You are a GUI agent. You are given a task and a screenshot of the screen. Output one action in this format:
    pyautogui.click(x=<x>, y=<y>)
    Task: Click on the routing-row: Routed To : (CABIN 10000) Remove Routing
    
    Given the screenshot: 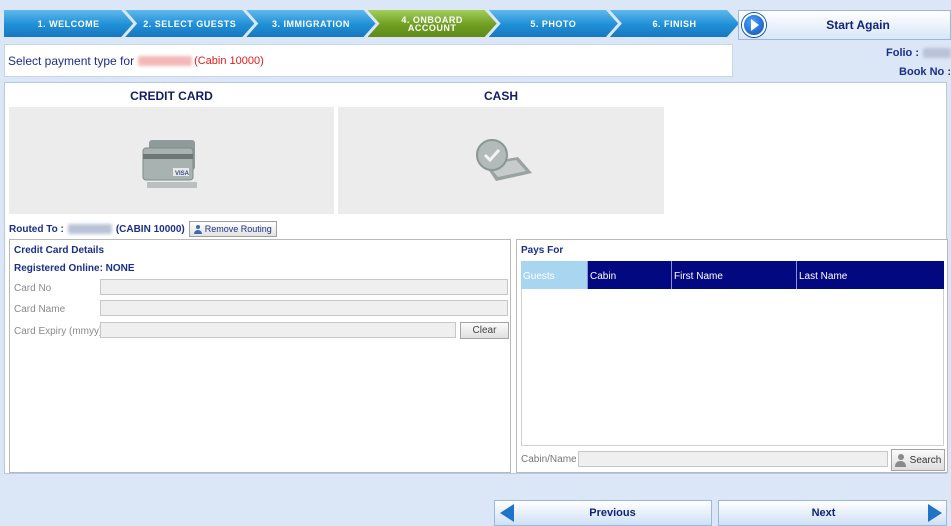 What is the action you would take?
    pyautogui.click(x=143, y=229)
    